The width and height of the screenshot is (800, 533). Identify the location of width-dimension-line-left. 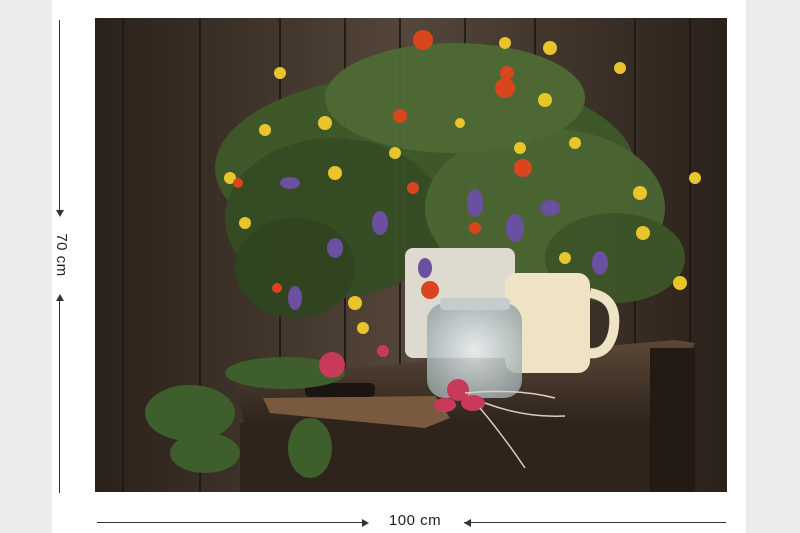
(232, 522).